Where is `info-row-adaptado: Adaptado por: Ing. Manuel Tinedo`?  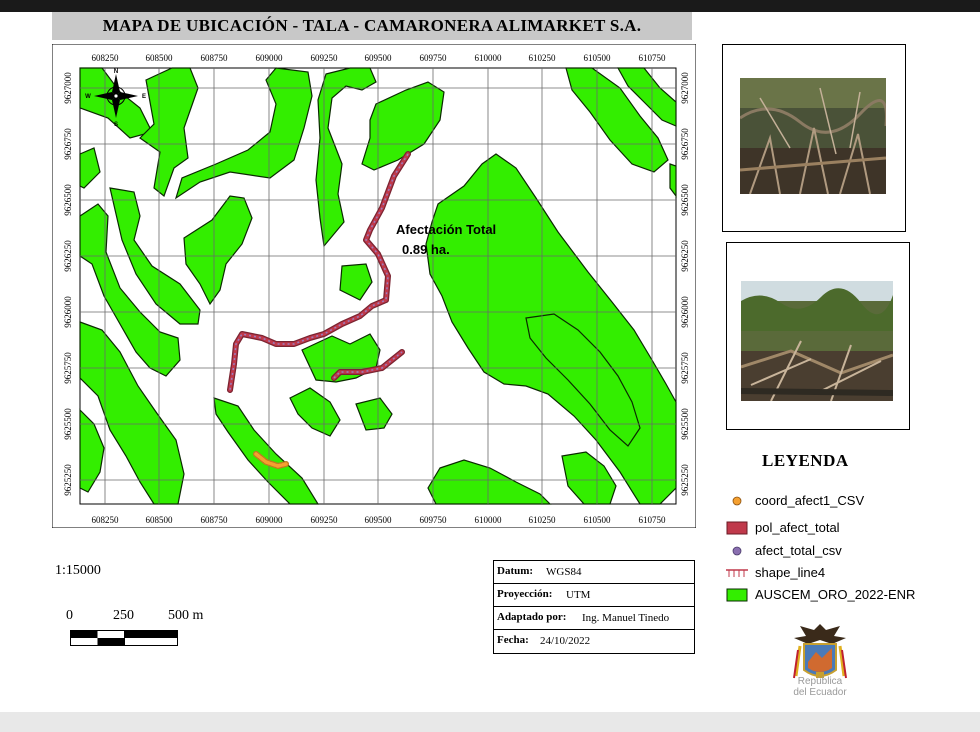
info-row-adaptado: Adaptado por: Ing. Manuel Tinedo is located at coordinates (594, 618).